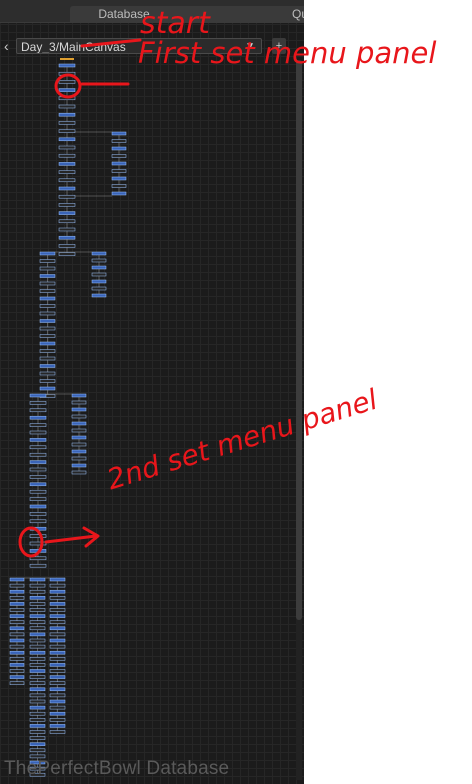 The width and height of the screenshot is (472, 784). I want to click on annotation-circle-first, so click(68, 86).